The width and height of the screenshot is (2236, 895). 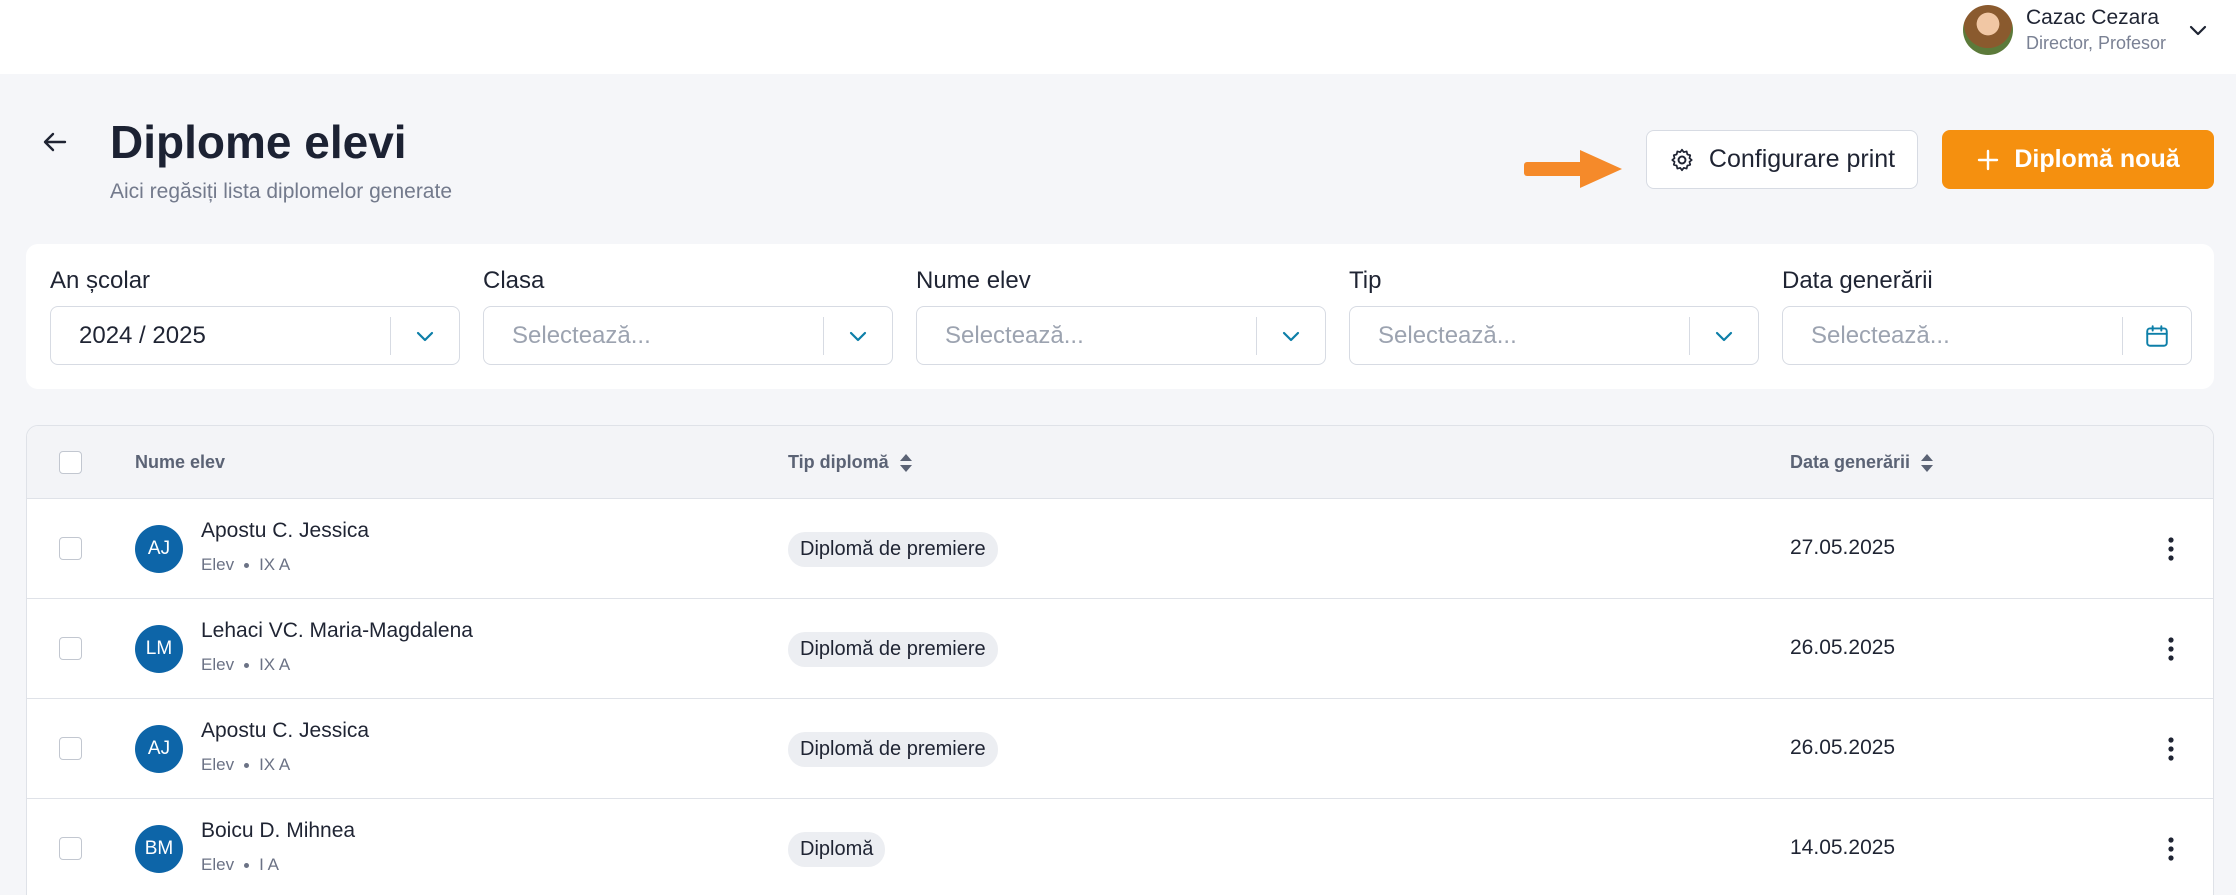 What do you see at coordinates (2097, 159) in the screenshot?
I see `new-diploma-label: Diplomă nouă` at bounding box center [2097, 159].